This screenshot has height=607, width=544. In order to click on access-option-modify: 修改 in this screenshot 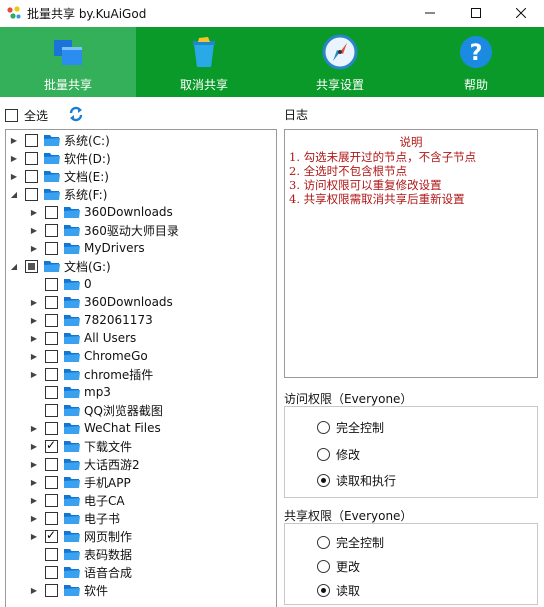, I will do `click(338, 454)`.